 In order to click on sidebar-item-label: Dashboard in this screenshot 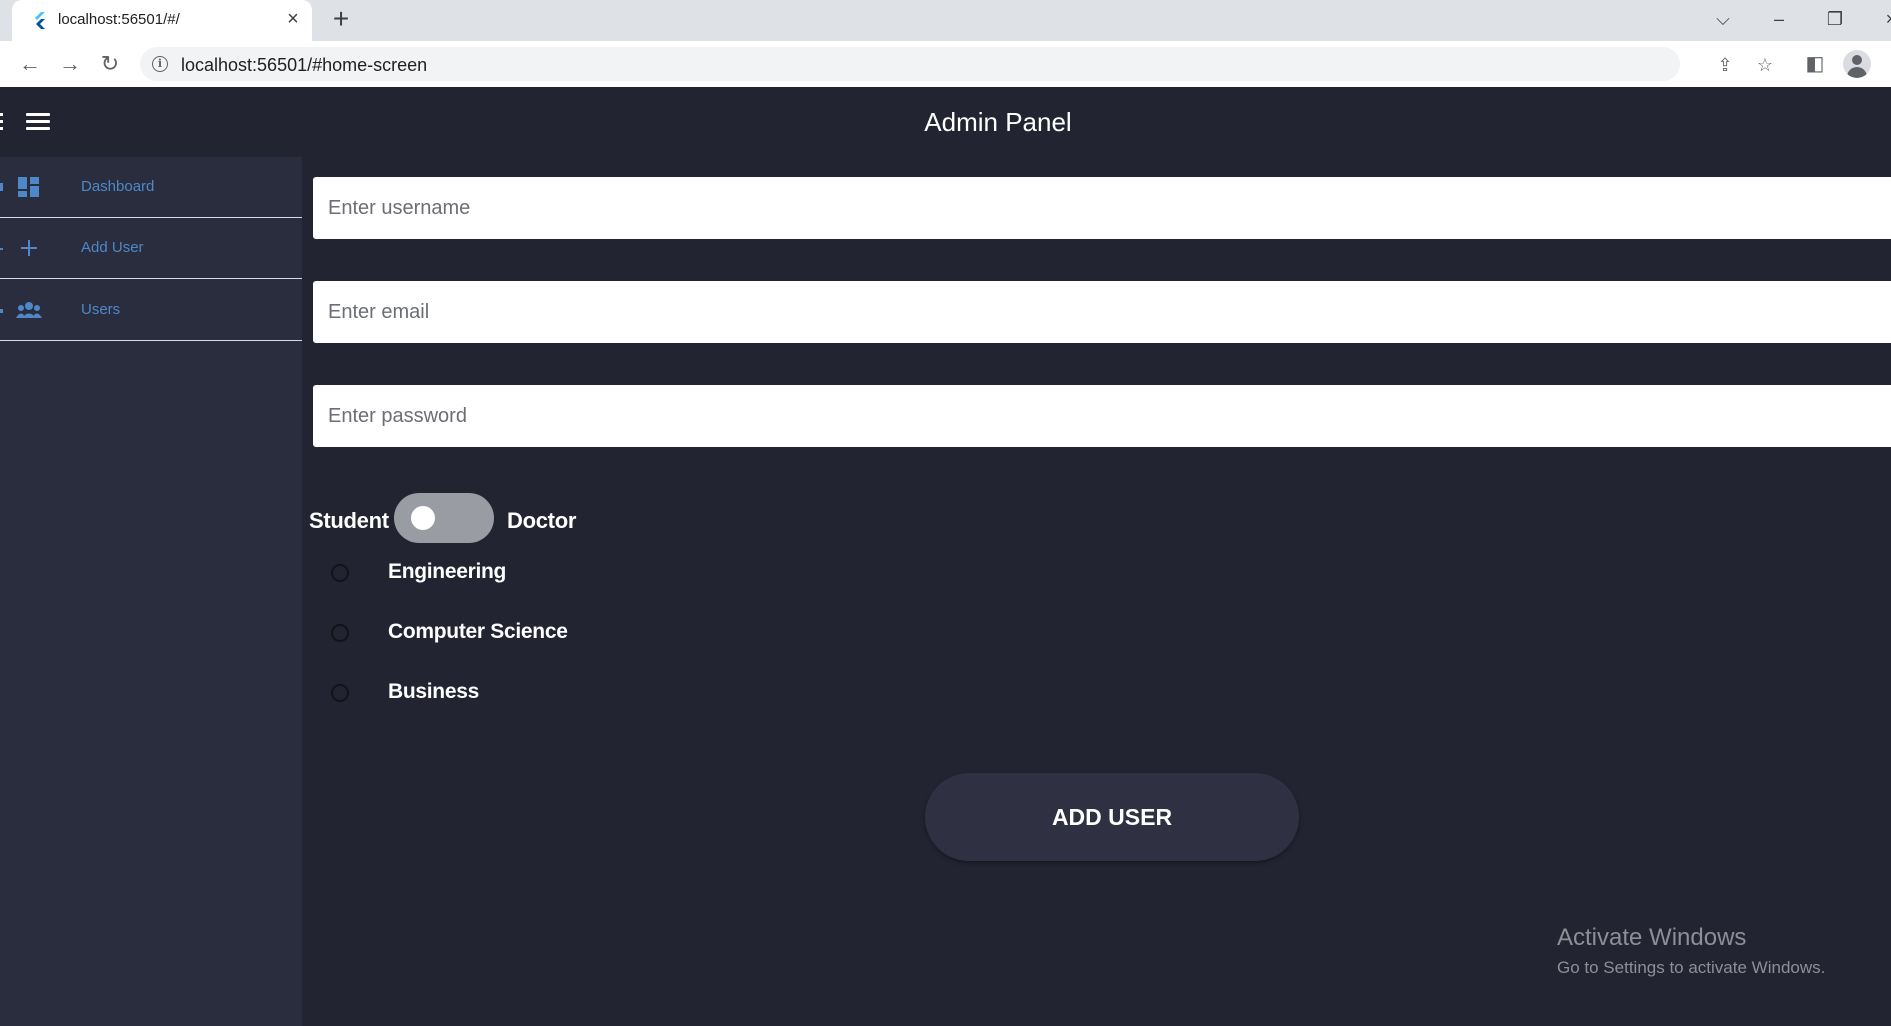, I will do `click(118, 186)`.